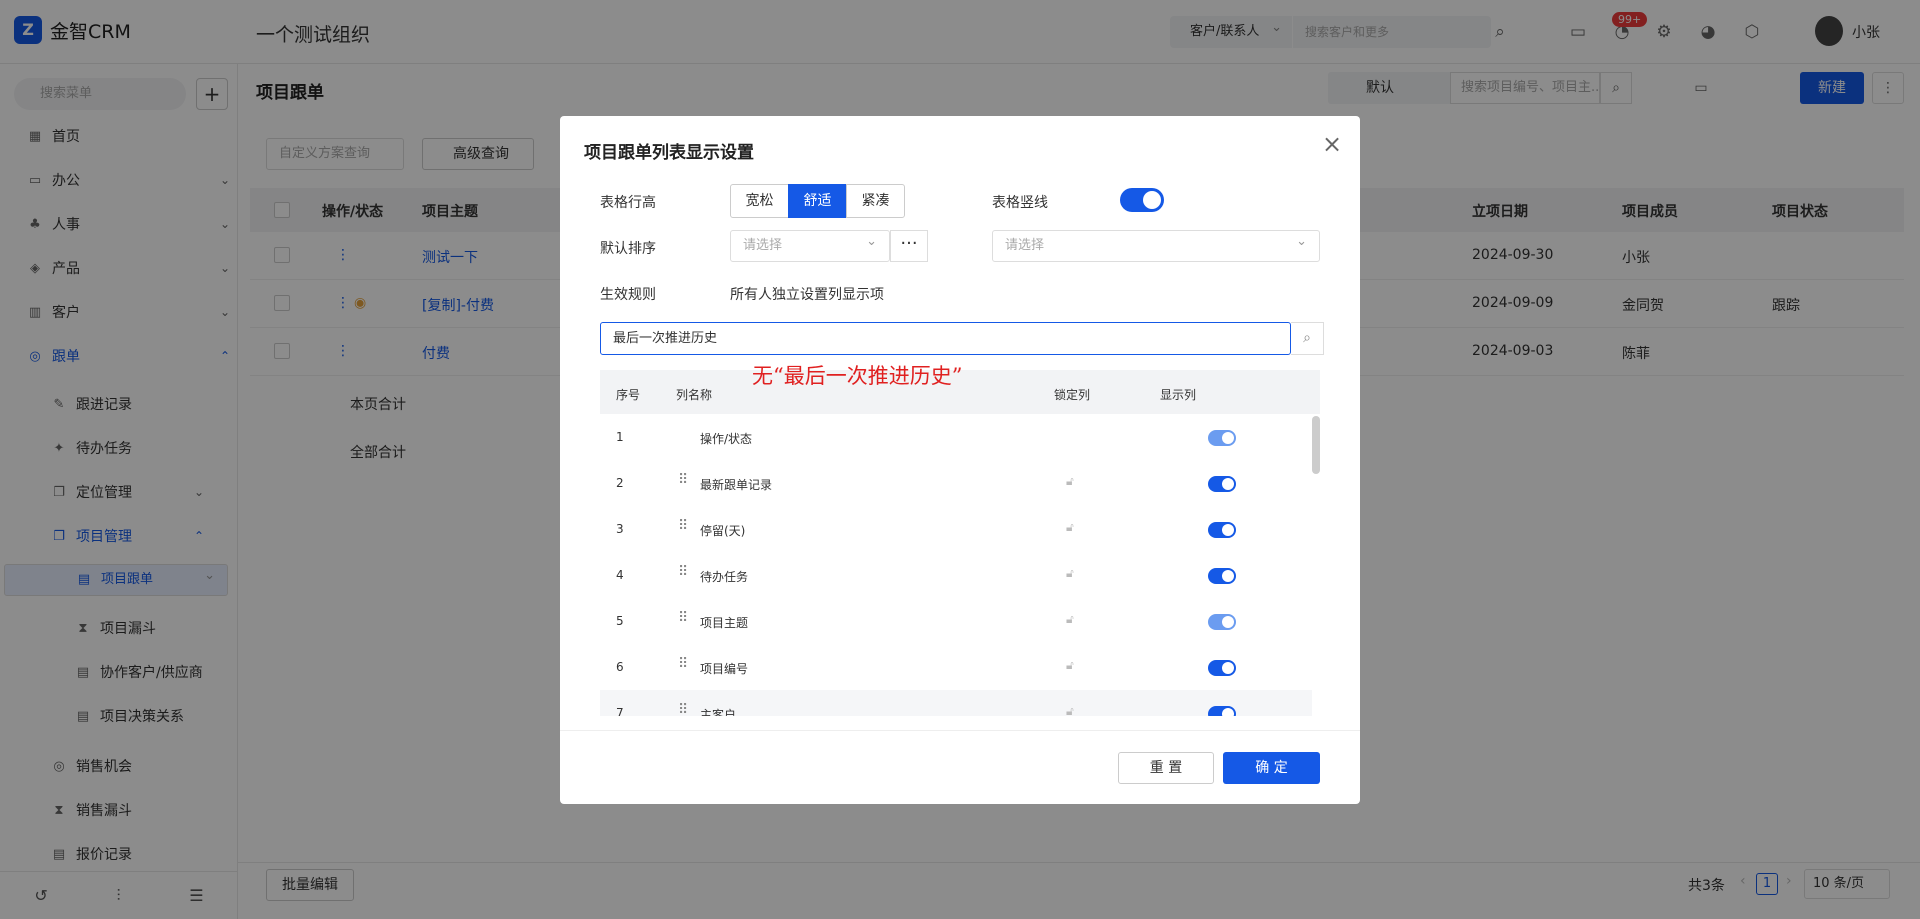 This screenshot has width=1920, height=919. What do you see at coordinates (620, 711) in the screenshot?
I see `row-number: 7` at bounding box center [620, 711].